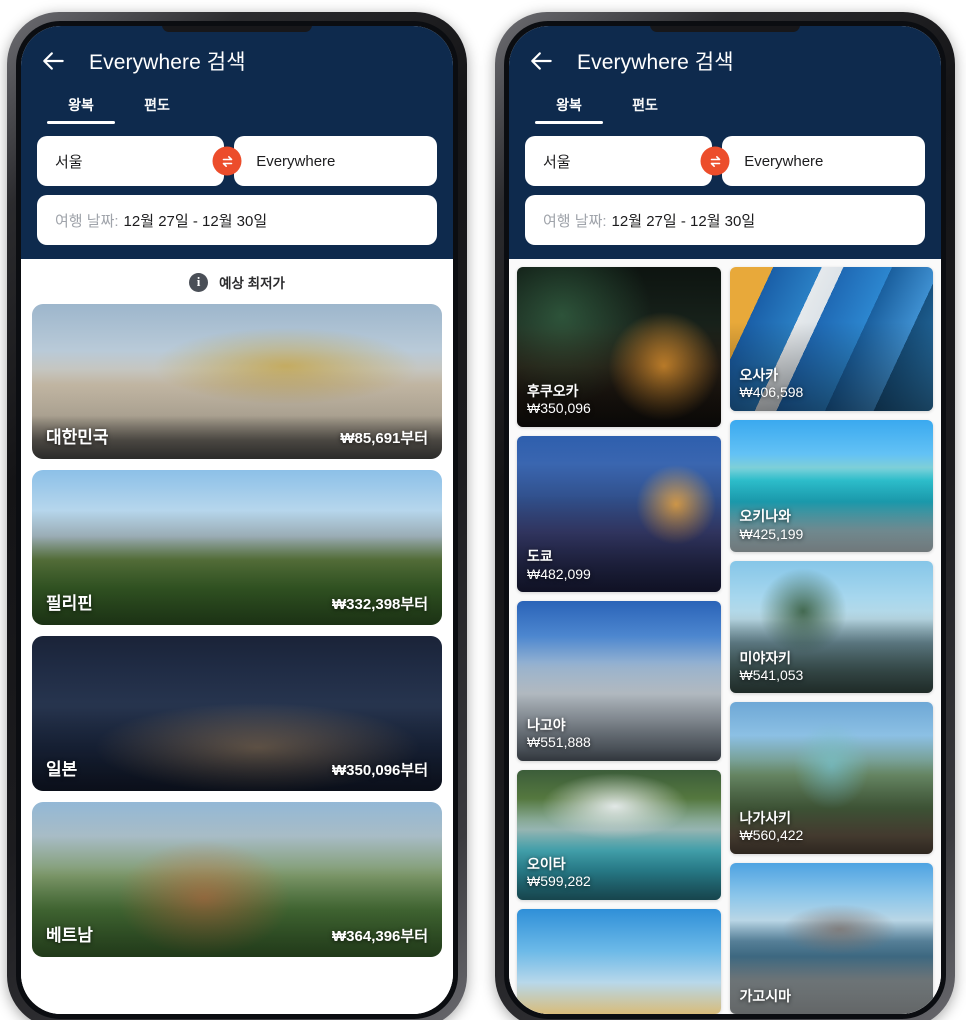 The height and width of the screenshot is (1020, 966). I want to click on route-selector-left: 서울 Everywhere, so click(237, 161).